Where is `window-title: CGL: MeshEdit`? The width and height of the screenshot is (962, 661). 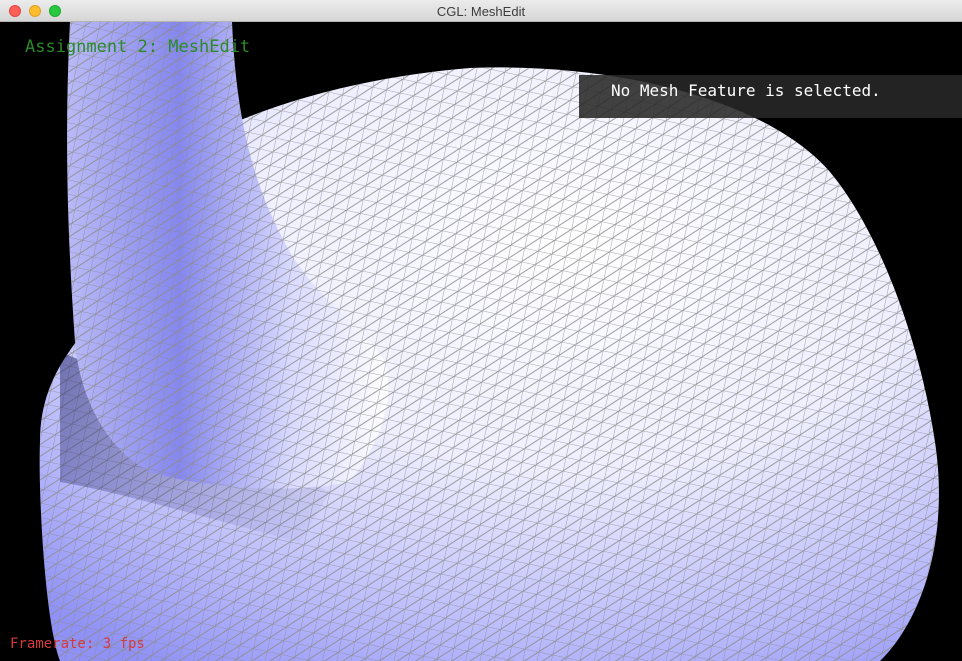 window-title: CGL: MeshEdit is located at coordinates (481, 11).